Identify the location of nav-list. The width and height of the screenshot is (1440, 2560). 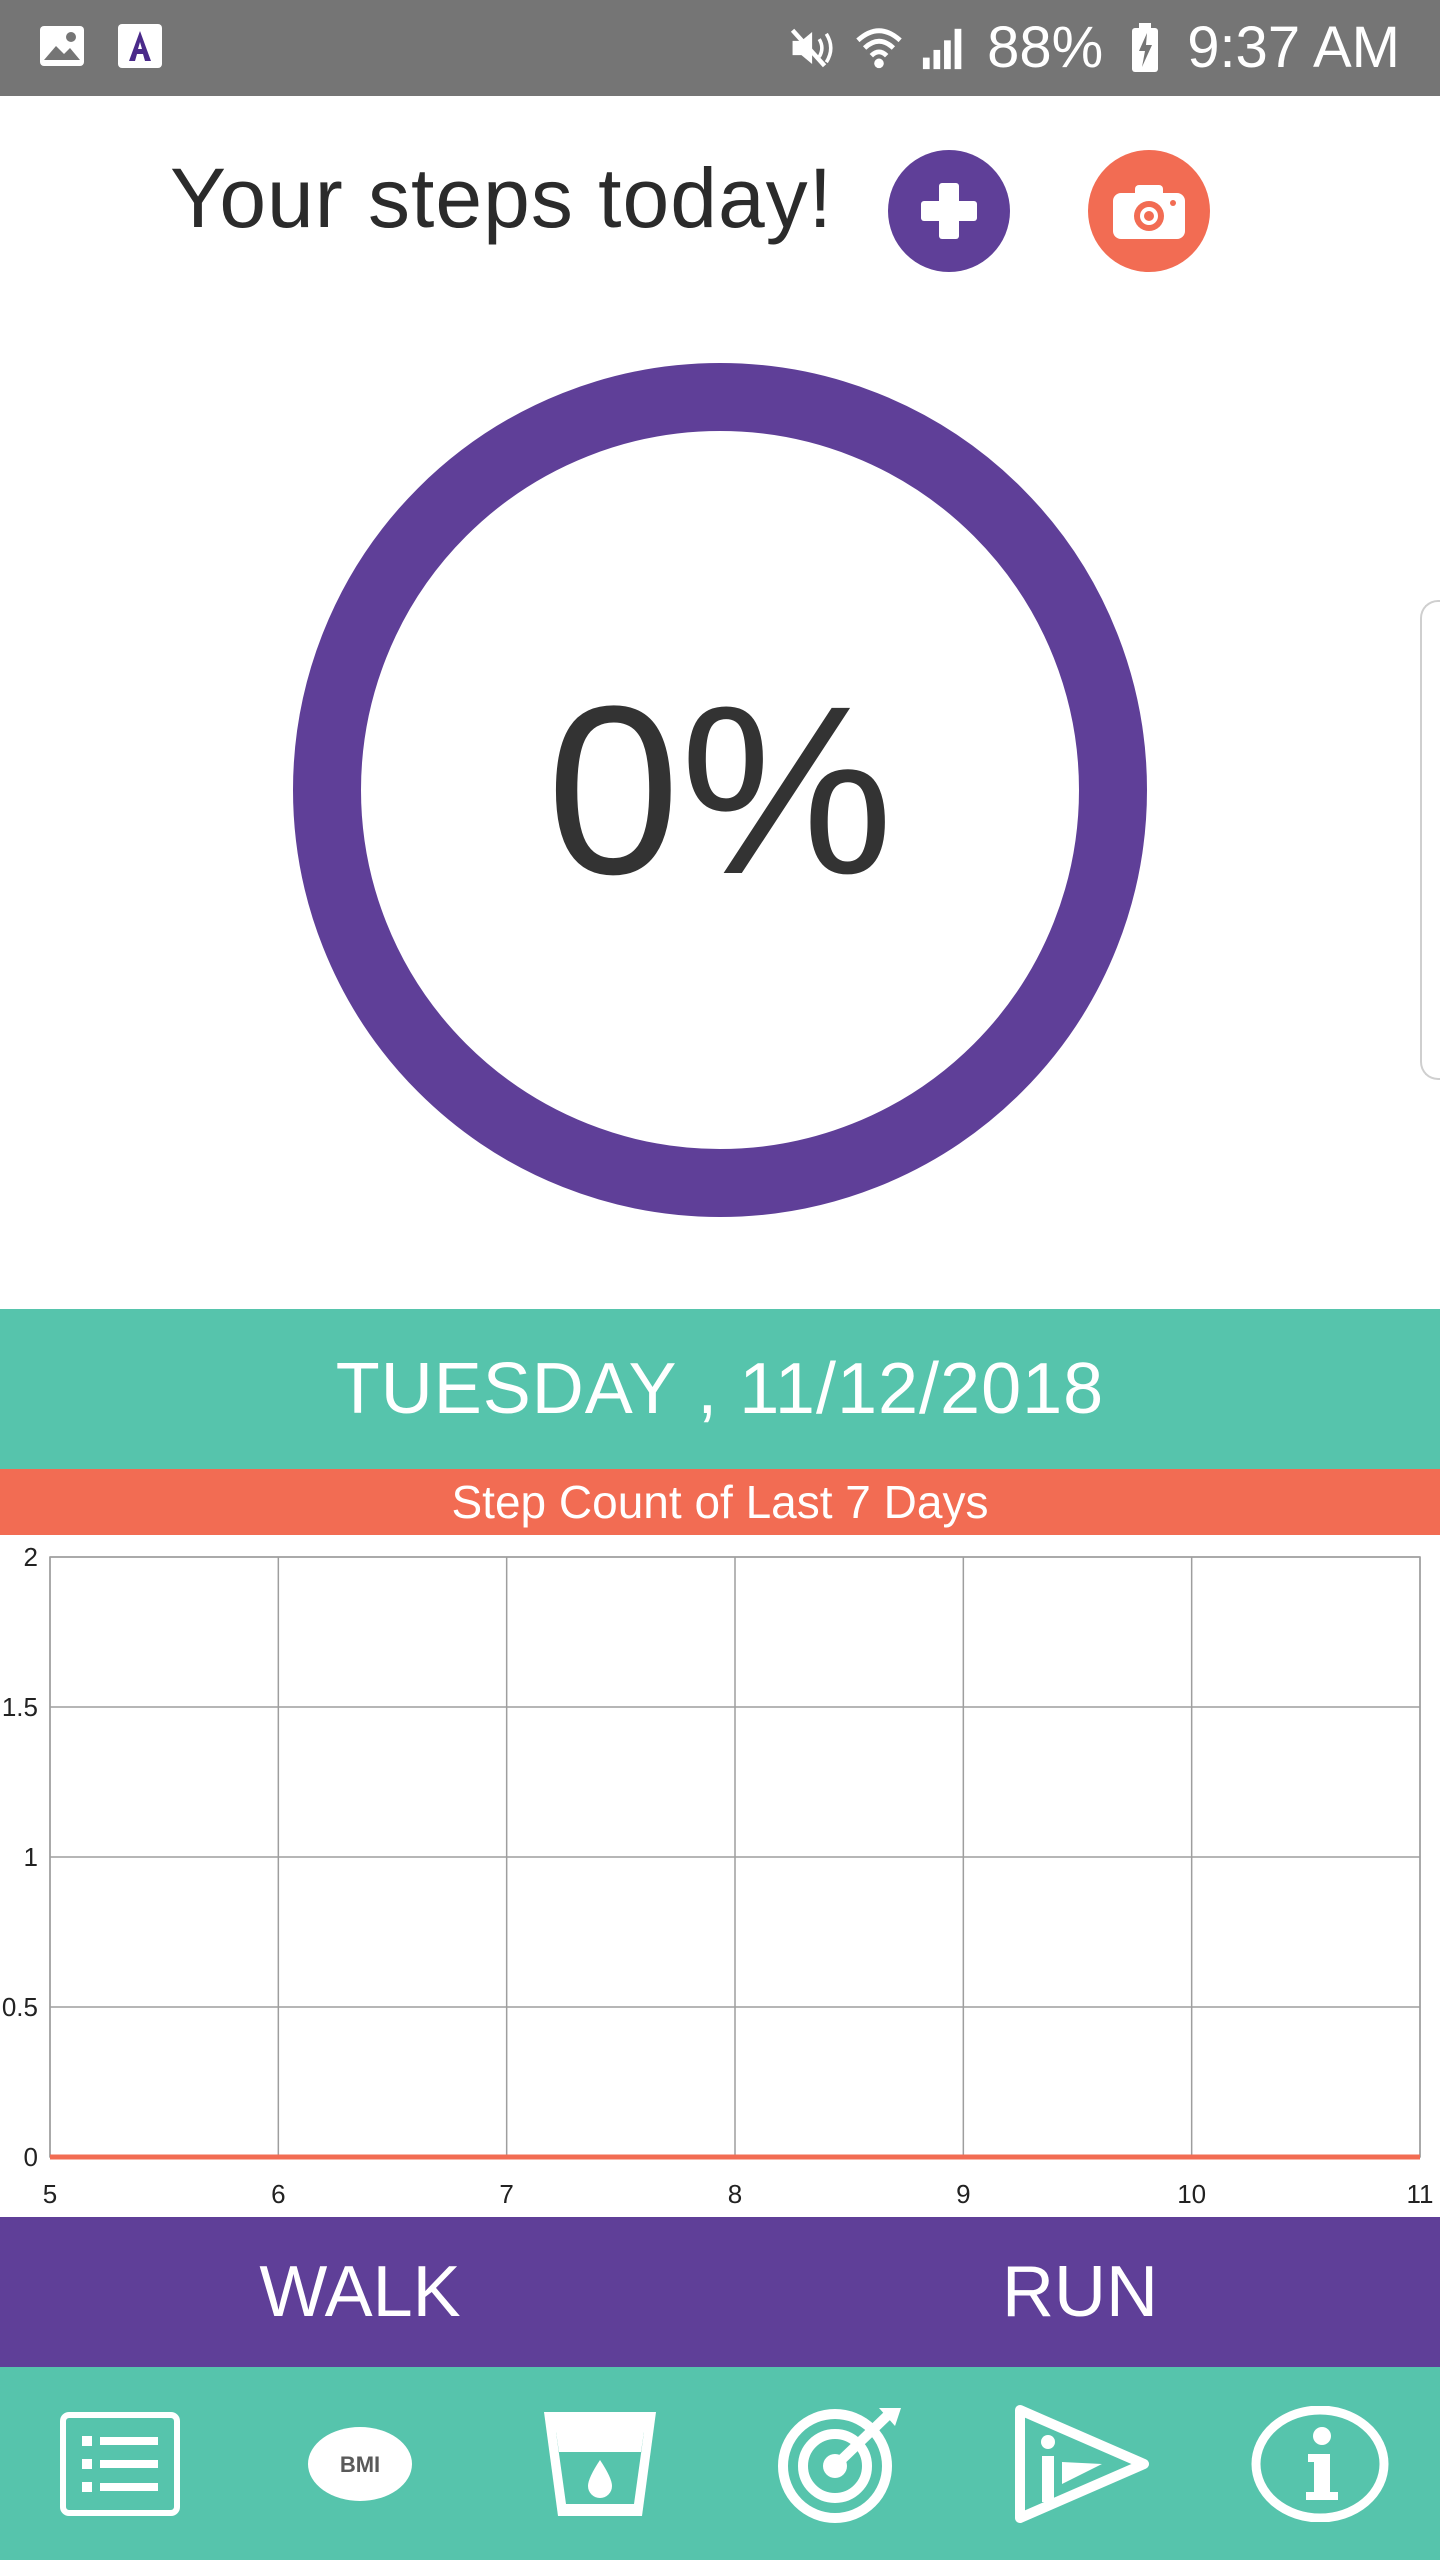
(120, 2464).